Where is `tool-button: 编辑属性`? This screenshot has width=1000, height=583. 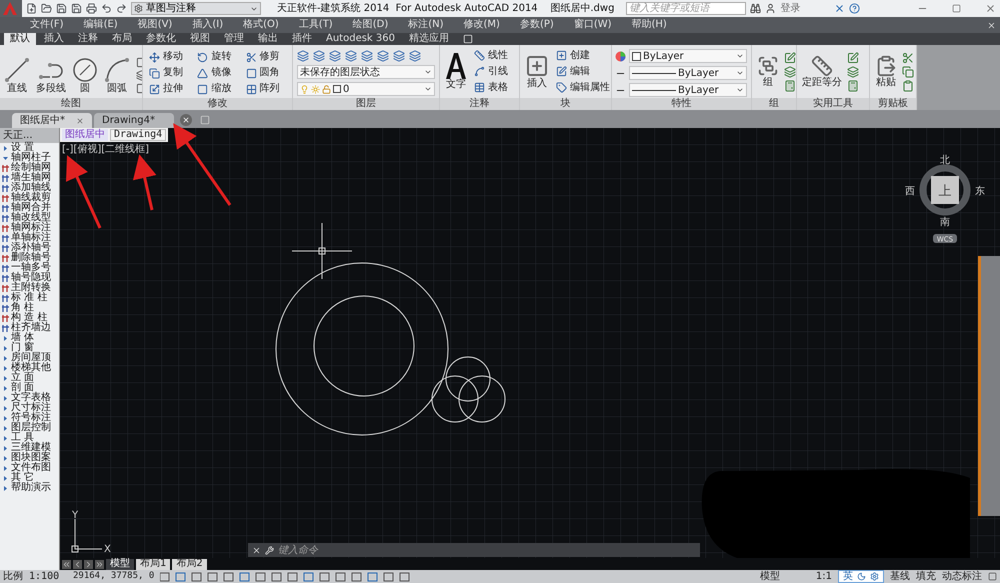 tool-button: 编辑属性 is located at coordinates (582, 88).